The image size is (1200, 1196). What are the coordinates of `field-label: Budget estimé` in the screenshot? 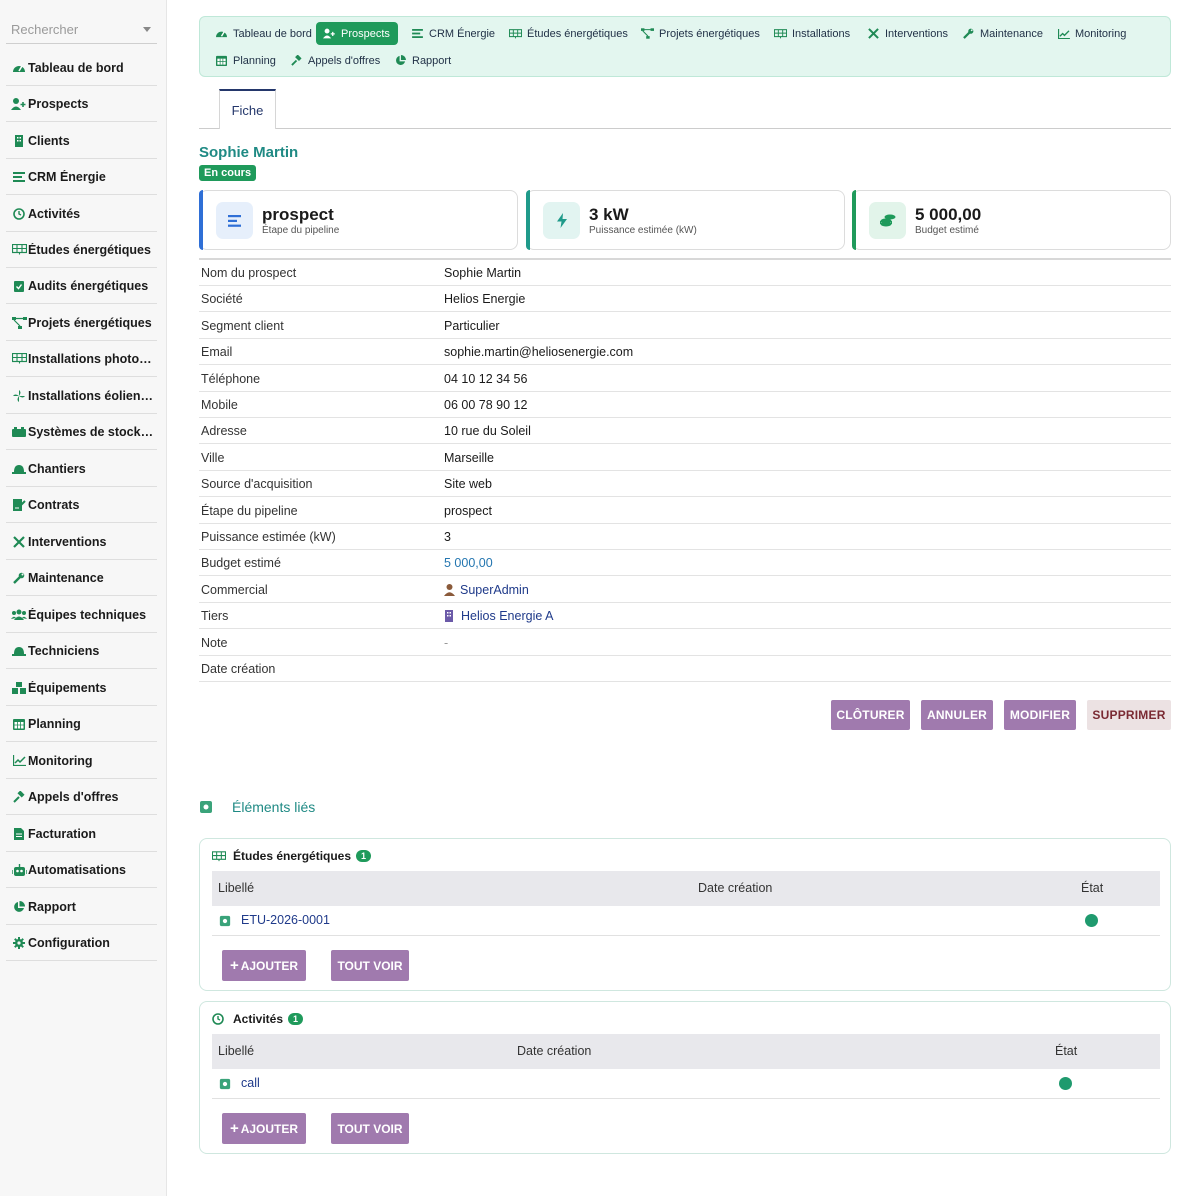 It's located at (241, 563).